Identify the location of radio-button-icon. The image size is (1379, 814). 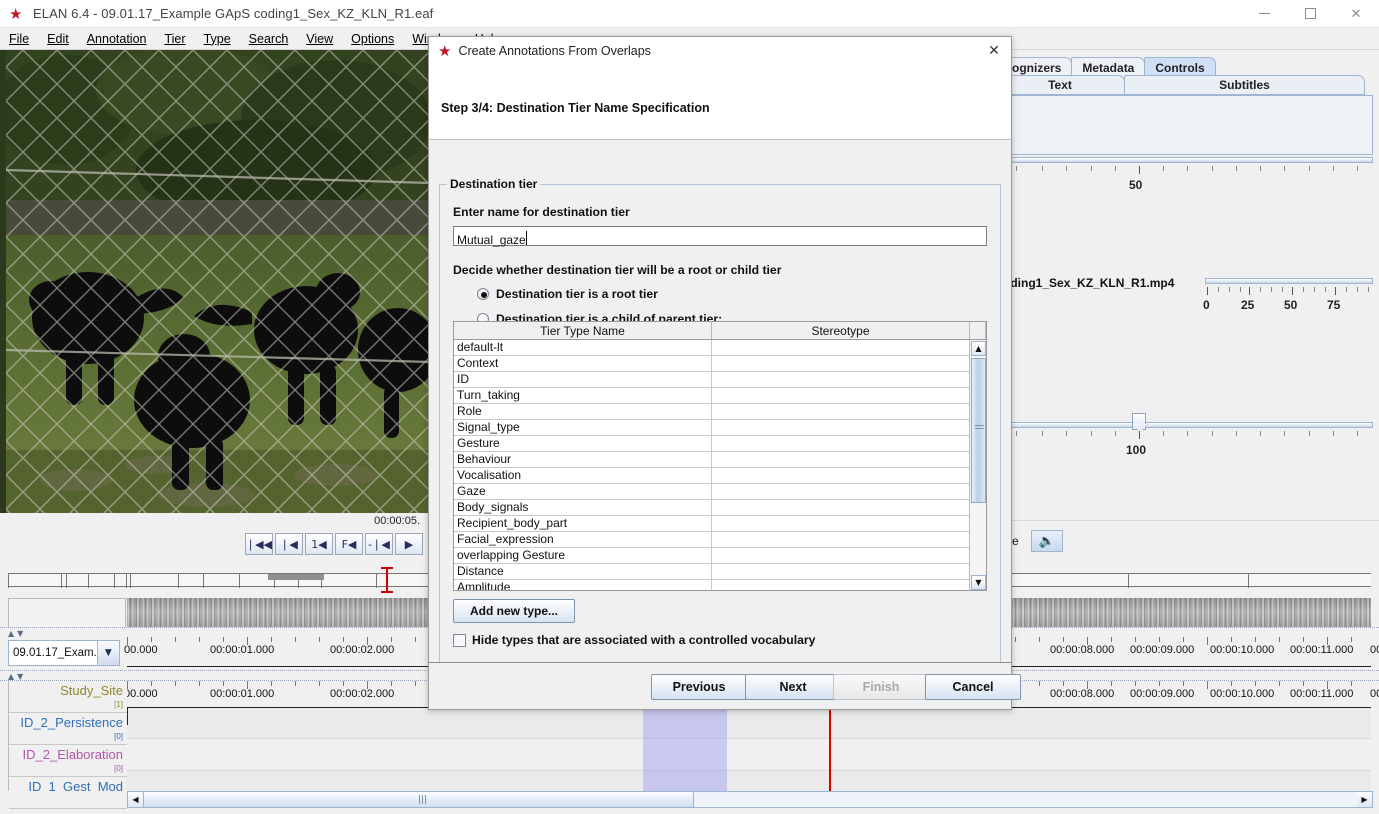
(483, 294).